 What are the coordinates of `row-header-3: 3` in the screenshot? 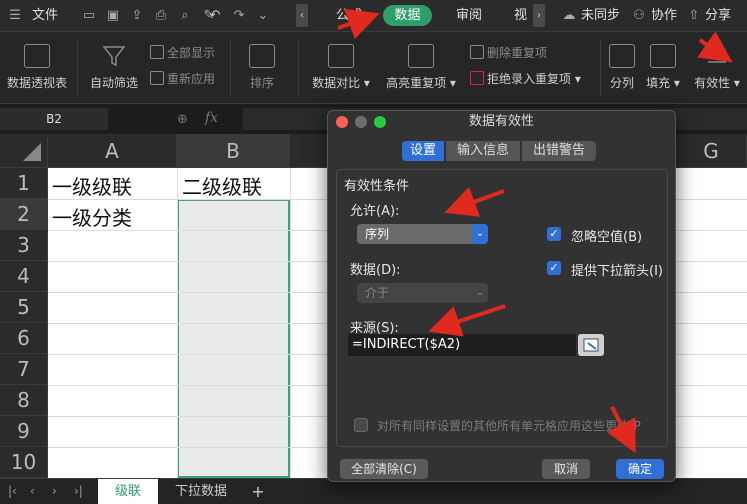 It's located at (24, 245).